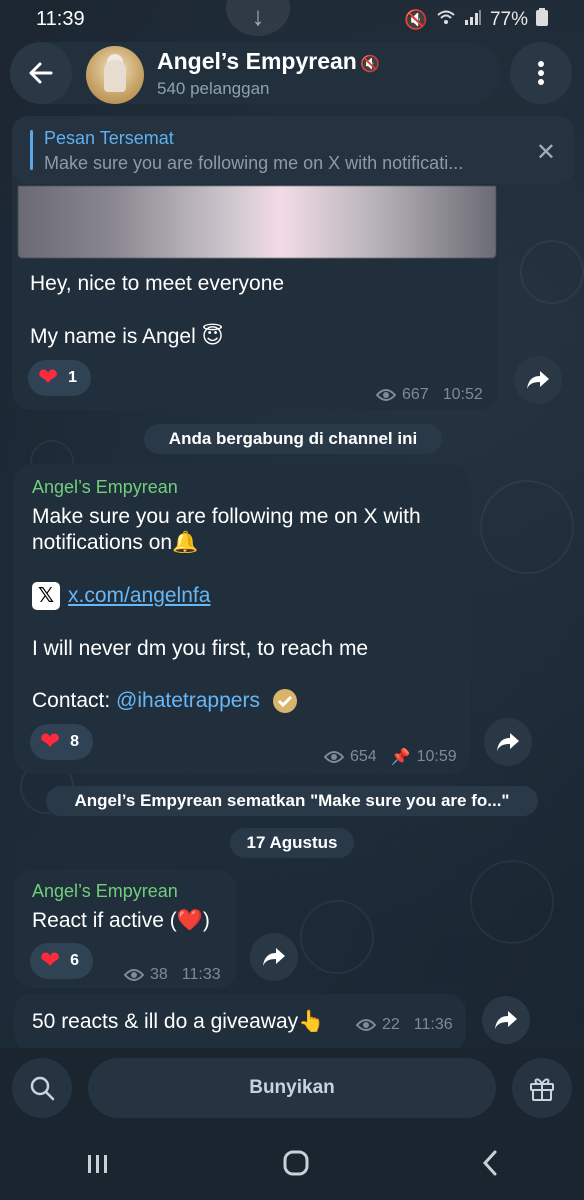 The width and height of the screenshot is (584, 1200). I want to click on mute-status-icon: 🔇, so click(416, 20).